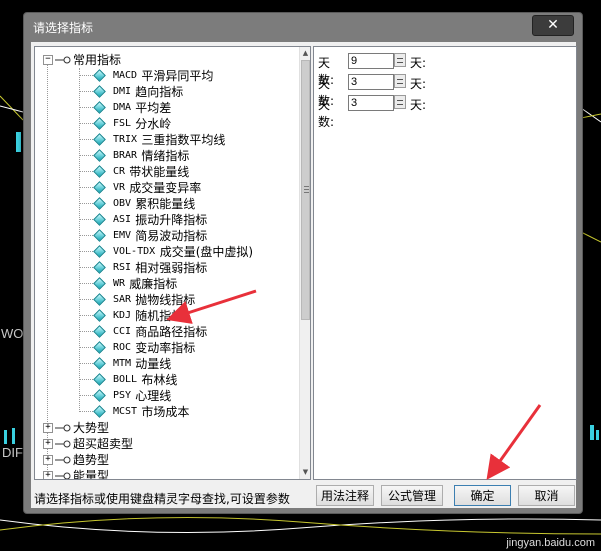 The image size is (601, 551). Describe the element at coordinates (122, 363) in the screenshot. I see `indicator-code: MTM` at that location.